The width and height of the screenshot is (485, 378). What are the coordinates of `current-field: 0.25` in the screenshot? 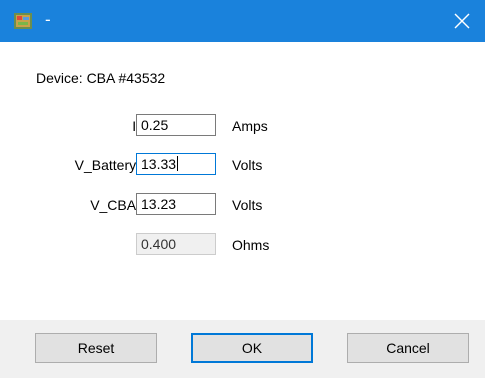 It's located at (176, 125).